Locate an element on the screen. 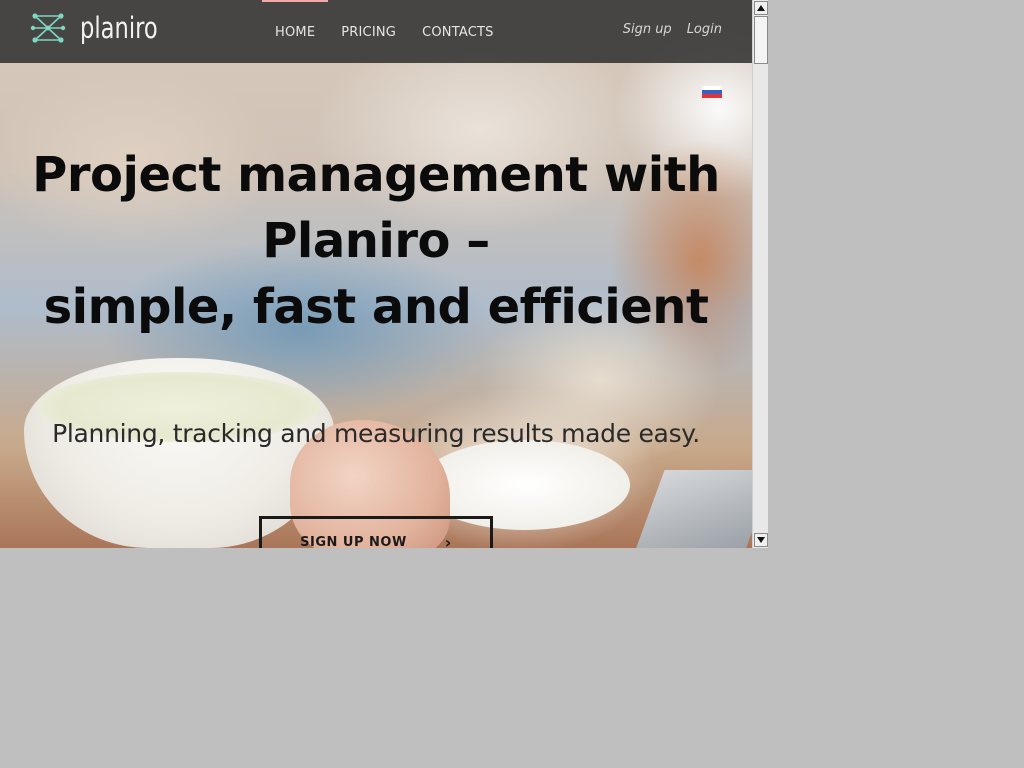 The height and width of the screenshot is (768, 1024). nav-link-home: HOME is located at coordinates (295, 31).